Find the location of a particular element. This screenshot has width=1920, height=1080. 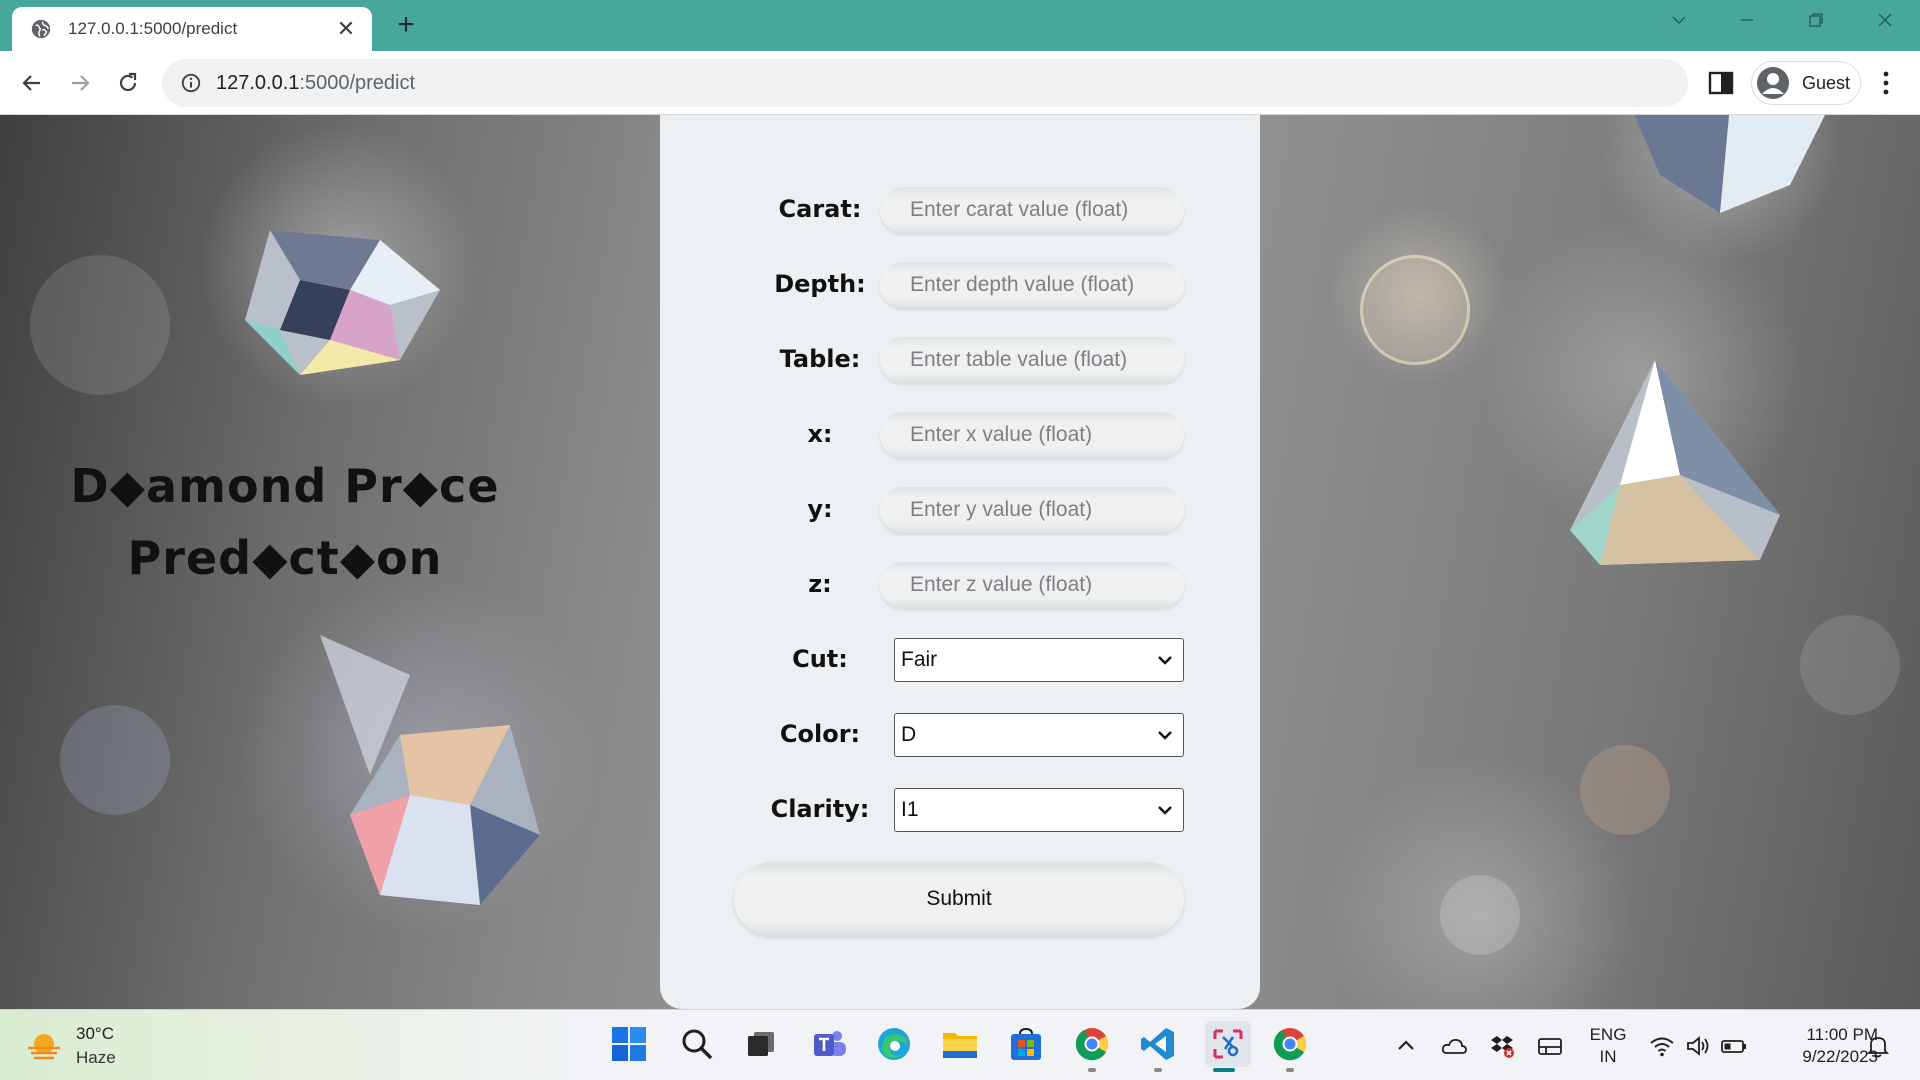

back-button is located at coordinates (32, 83).